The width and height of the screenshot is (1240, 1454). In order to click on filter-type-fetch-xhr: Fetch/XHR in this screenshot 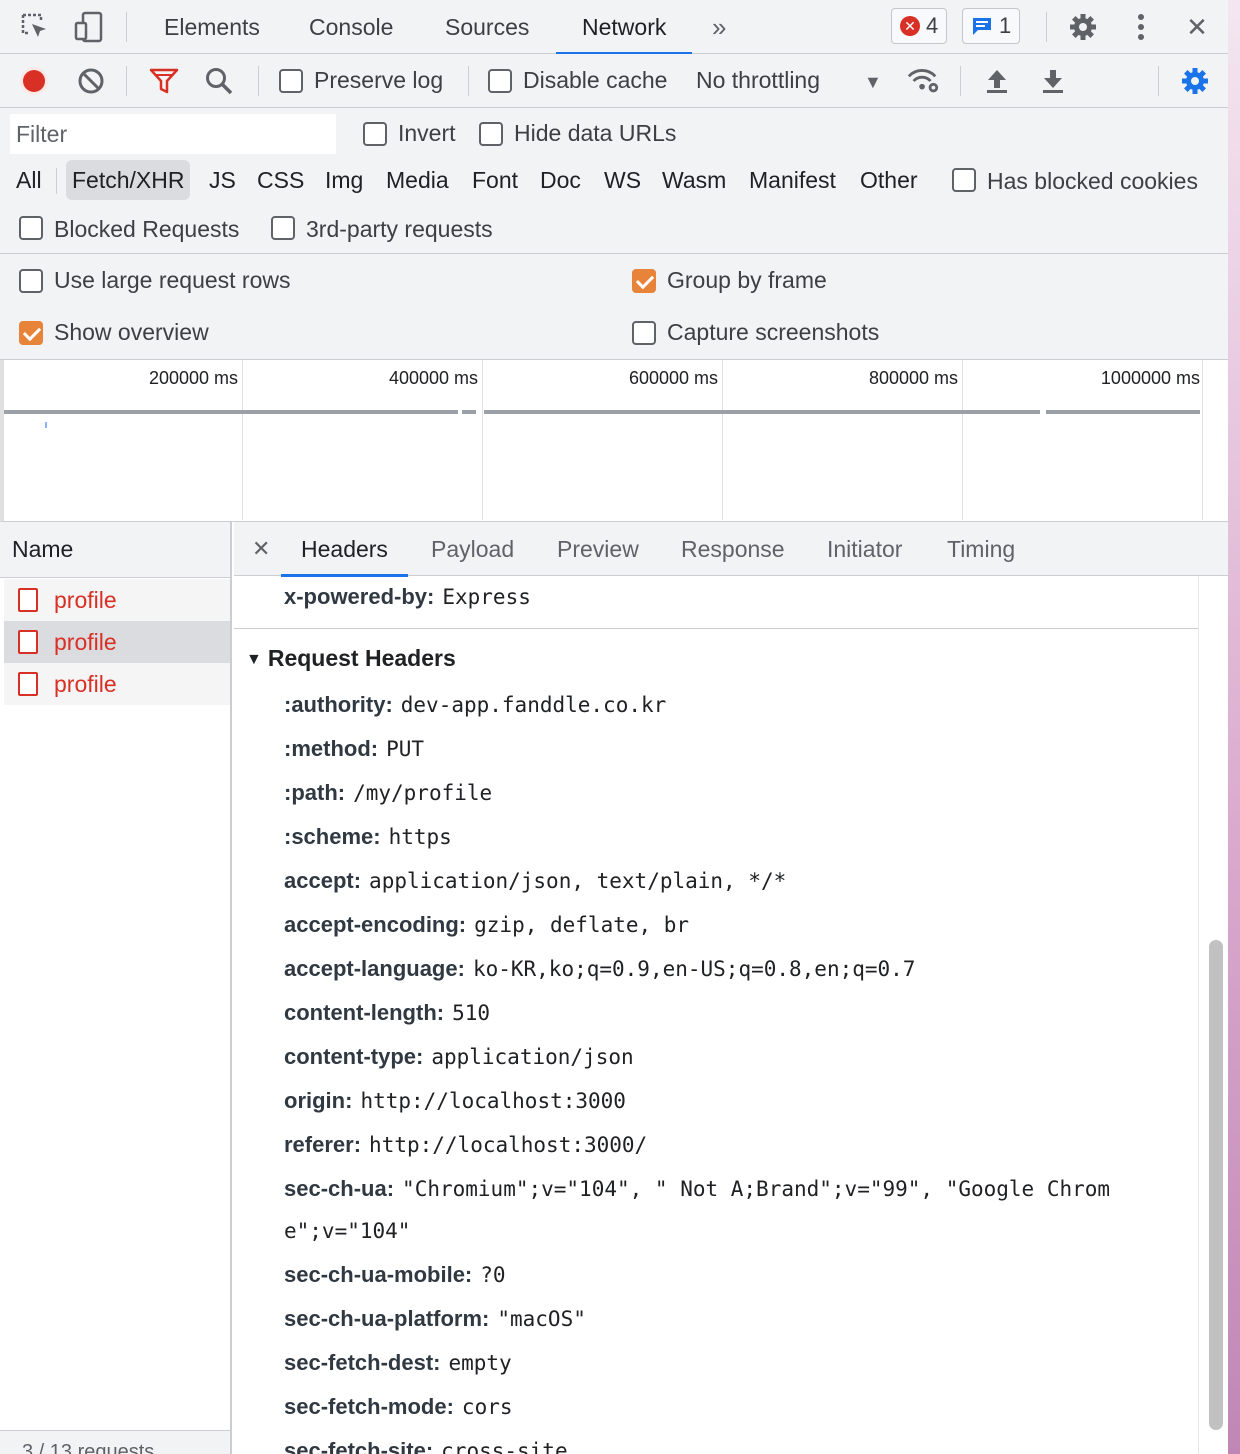, I will do `click(128, 180)`.